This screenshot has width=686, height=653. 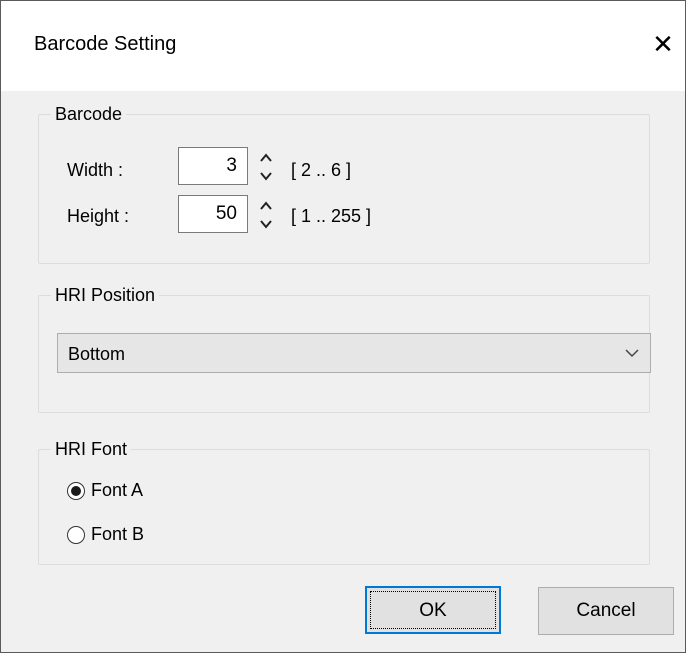 What do you see at coordinates (343, 46) in the screenshot?
I see `title-bar: Barcode Setting ✕` at bounding box center [343, 46].